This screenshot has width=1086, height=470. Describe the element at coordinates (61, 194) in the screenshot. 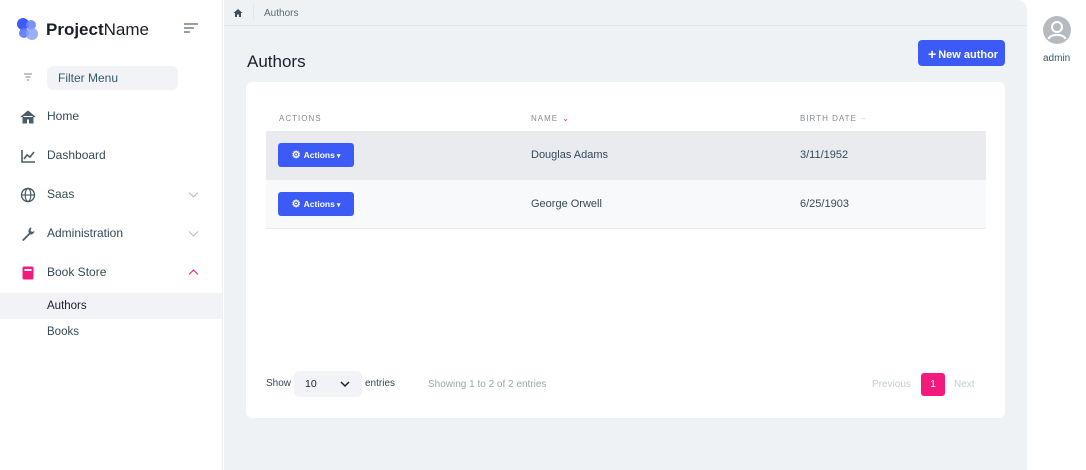

I see `sidebar-item-label: Saas` at that location.